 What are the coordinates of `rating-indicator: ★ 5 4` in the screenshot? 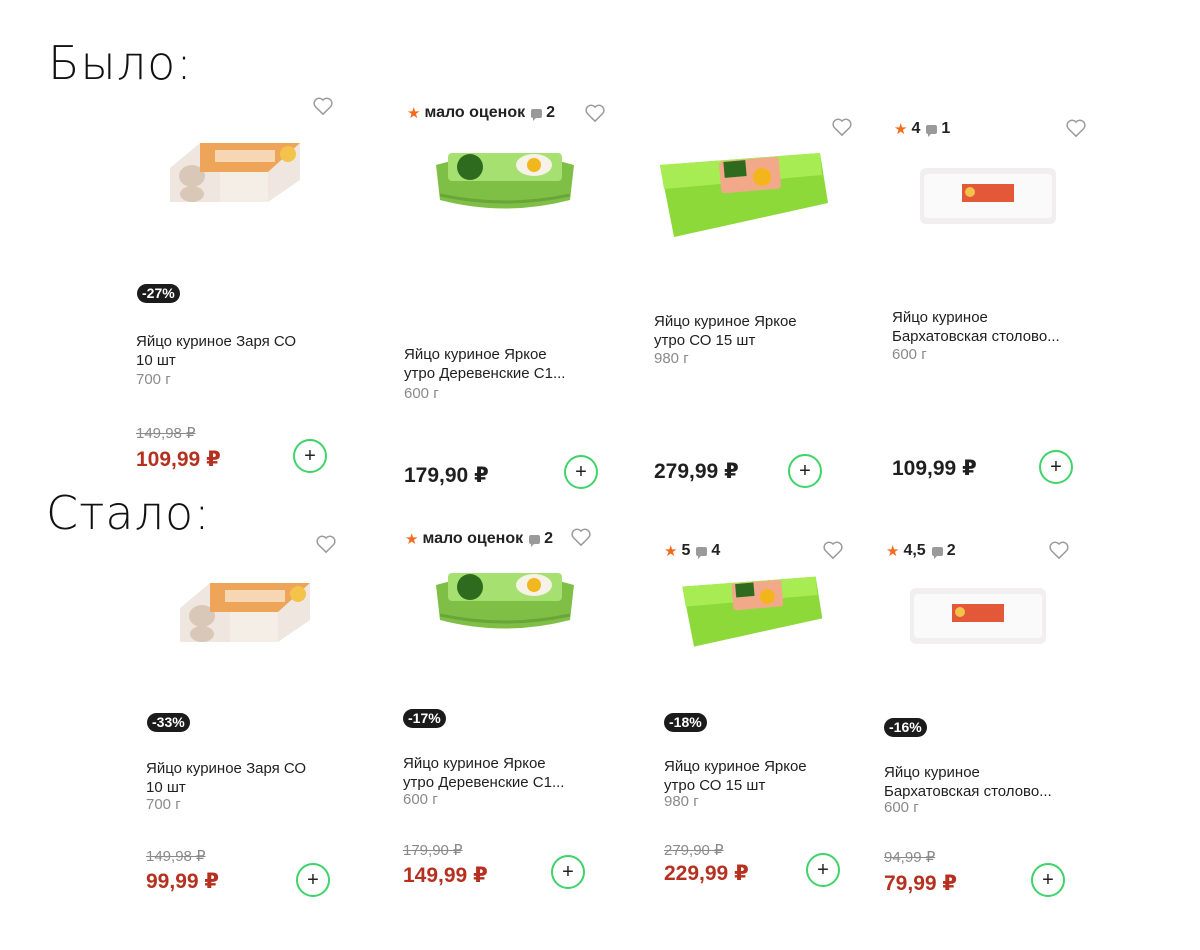 It's located at (692, 551).